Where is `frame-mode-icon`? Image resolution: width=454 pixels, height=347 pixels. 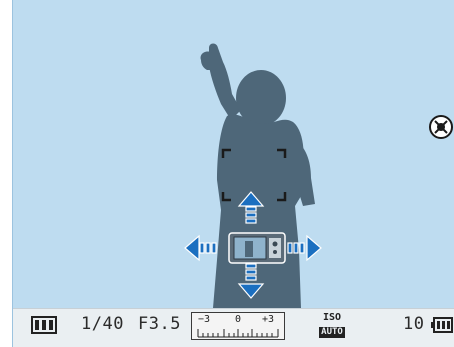 frame-mode-icon is located at coordinates (44, 325).